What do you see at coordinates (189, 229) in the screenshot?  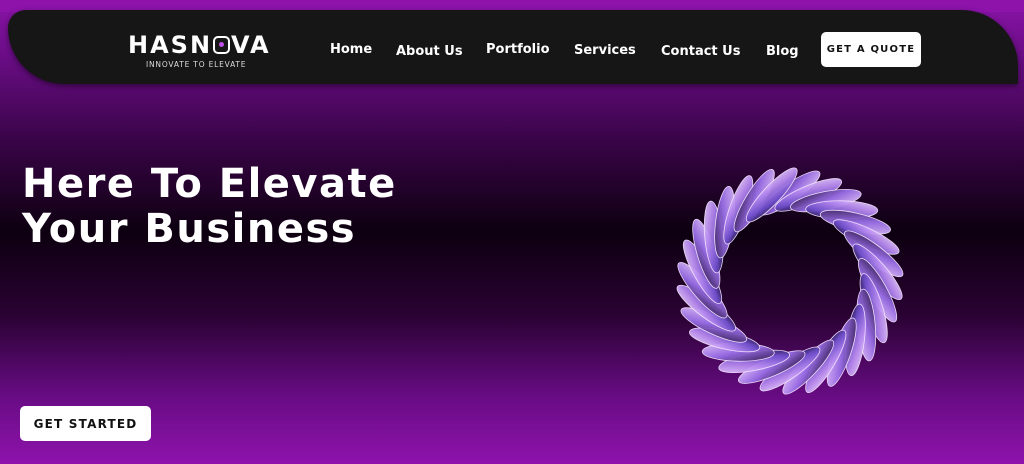 I see `hero-headline-line-2: Your Business` at bounding box center [189, 229].